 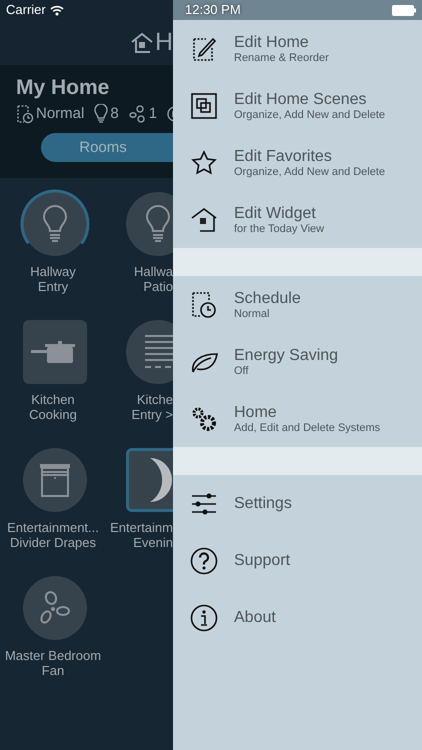 What do you see at coordinates (263, 503) in the screenshot?
I see `menu-title: Settings` at bounding box center [263, 503].